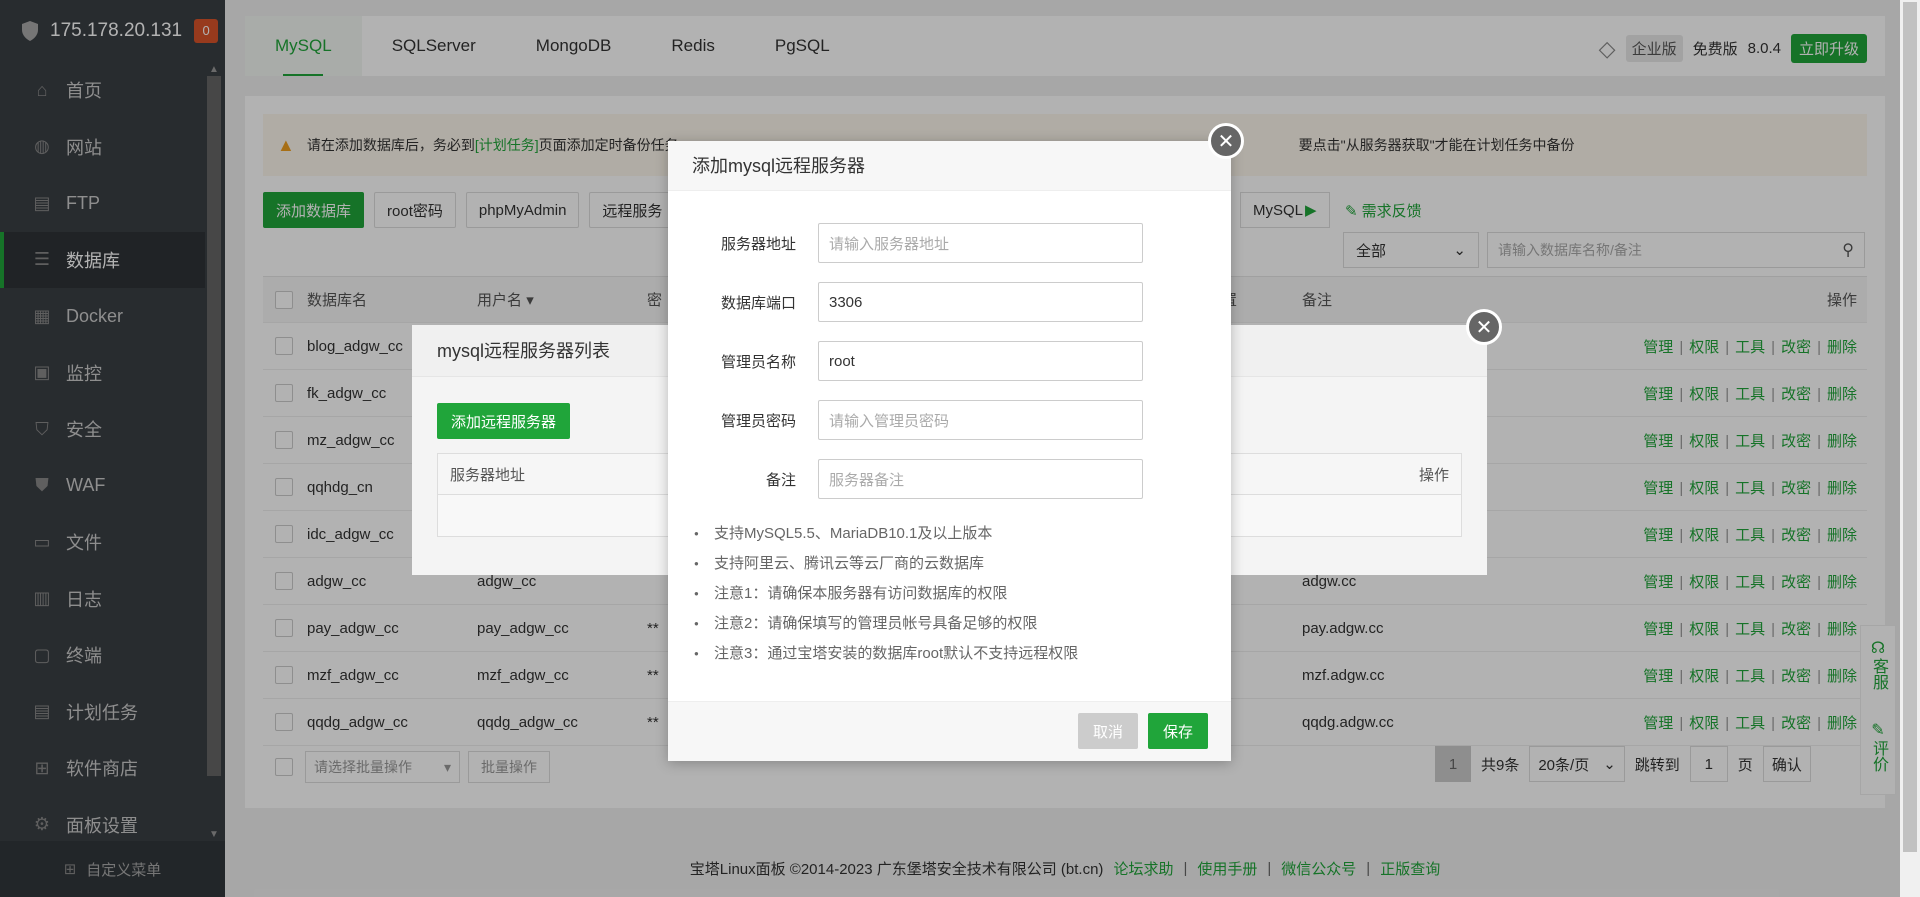  What do you see at coordinates (758, 421) in the screenshot?
I see `admin-password-label: 管理员密码` at bounding box center [758, 421].